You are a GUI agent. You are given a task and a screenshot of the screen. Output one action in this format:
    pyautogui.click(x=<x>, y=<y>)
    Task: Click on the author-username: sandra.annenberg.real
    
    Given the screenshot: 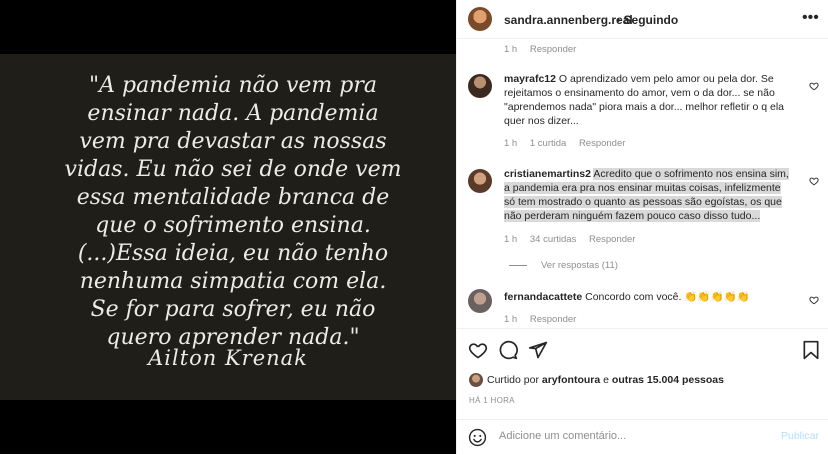 What is the action you would take?
    pyautogui.click(x=568, y=20)
    